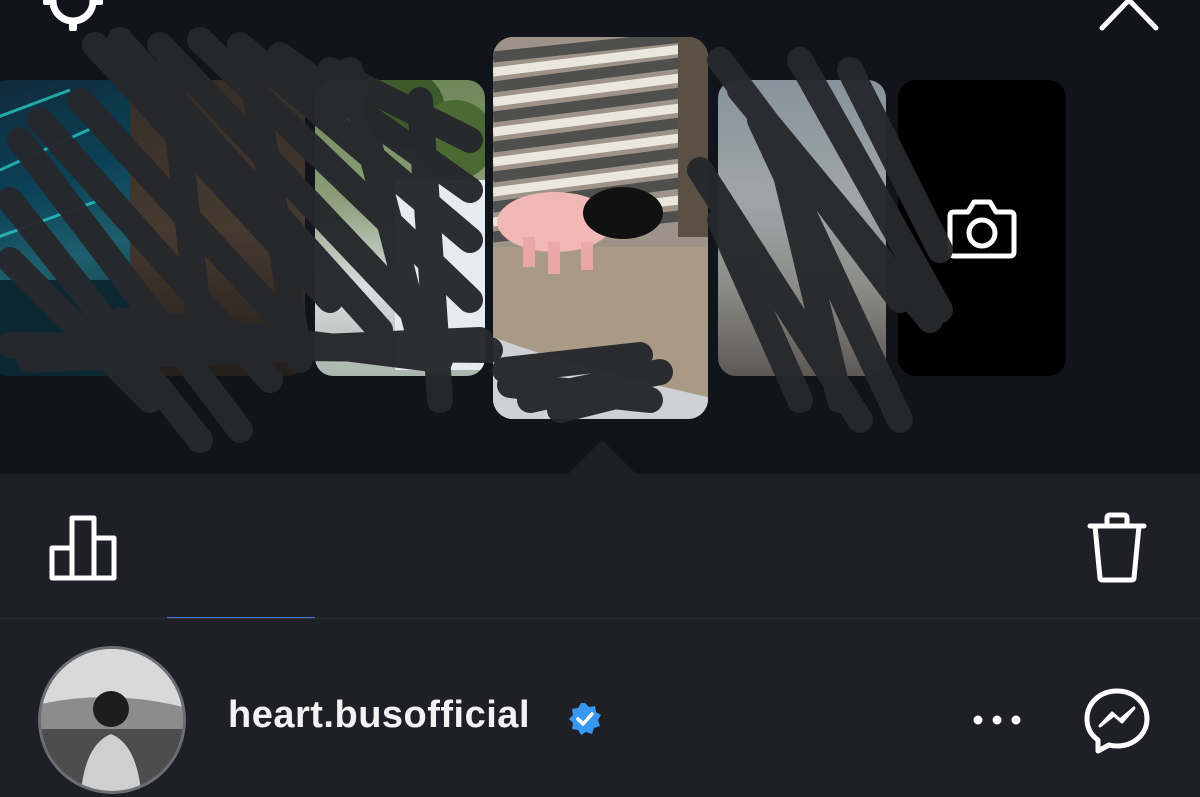  I want to click on selected-pointer, so click(602, 458).